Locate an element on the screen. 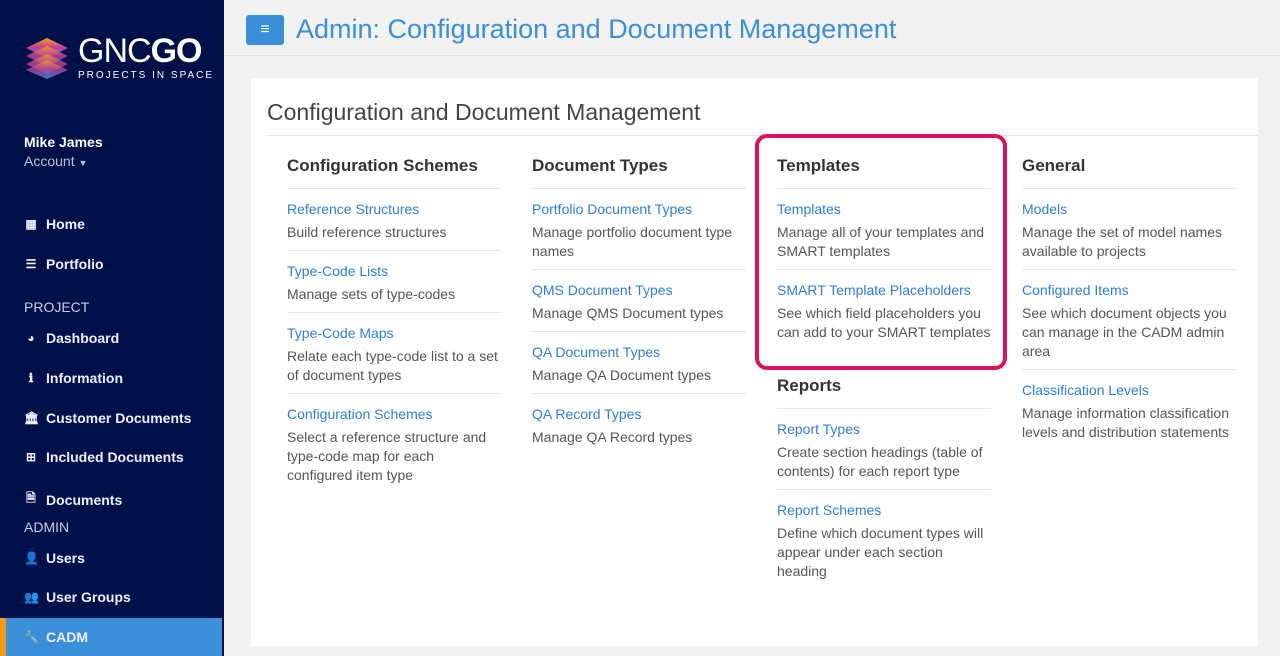  sidebar-item-customer-documents: 🏛 Customer Documents is located at coordinates (107, 418).